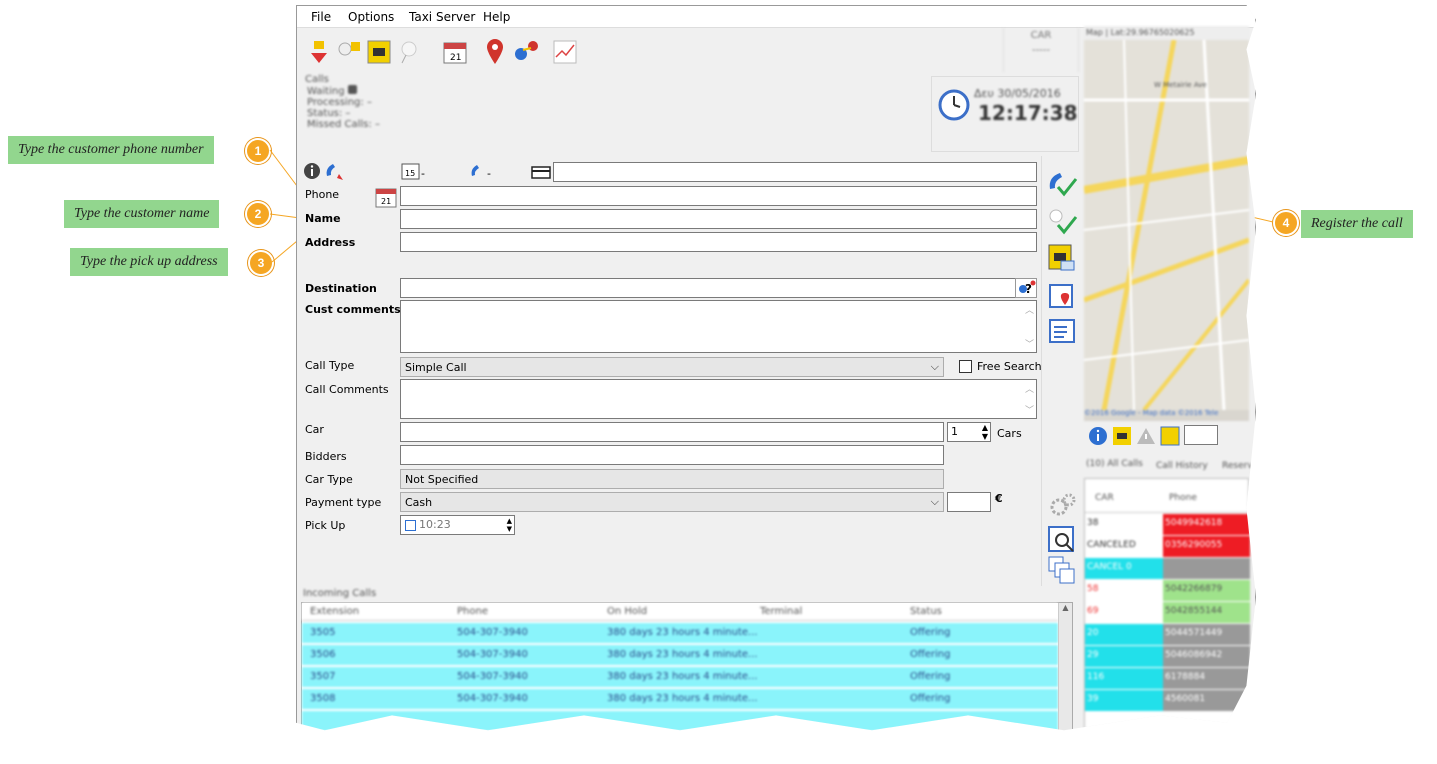 The height and width of the screenshot is (764, 1437). I want to click on info-blue-icon, so click(1098, 437).